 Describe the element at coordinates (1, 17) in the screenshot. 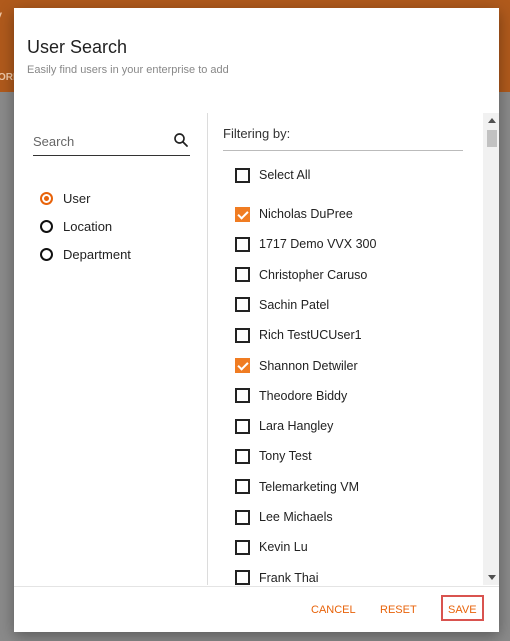

I see `background-title-fragment: y` at that location.